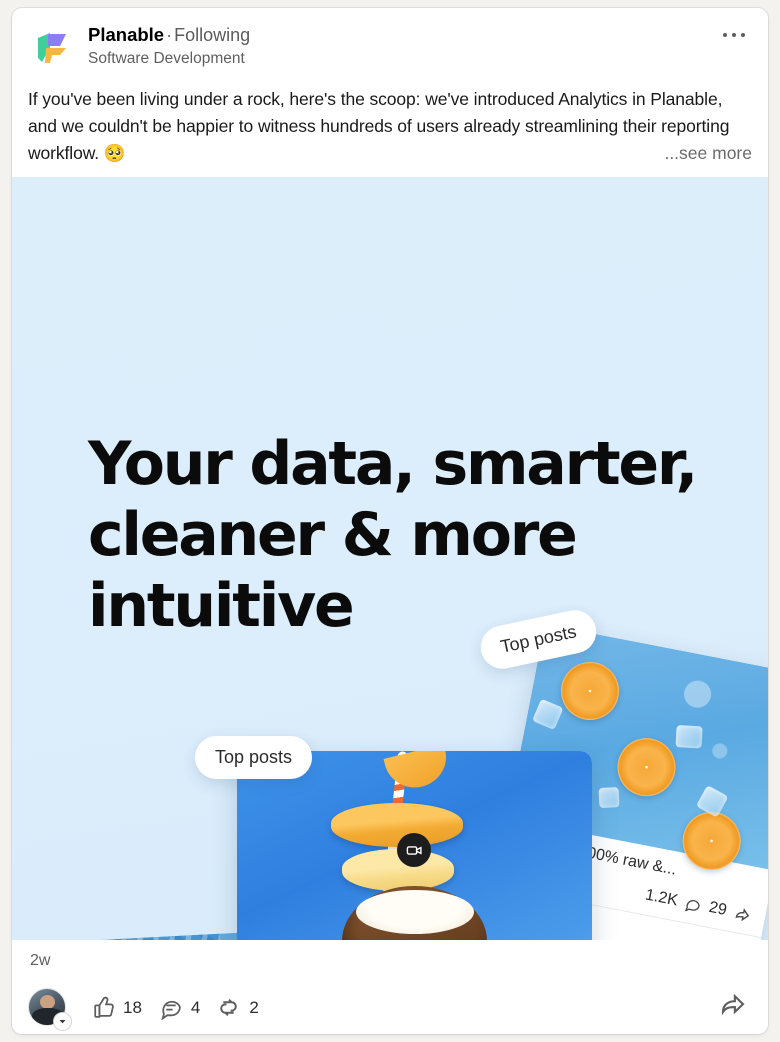  What do you see at coordinates (718, 908) in the screenshot?
I see `secondary-share-count: 29` at bounding box center [718, 908].